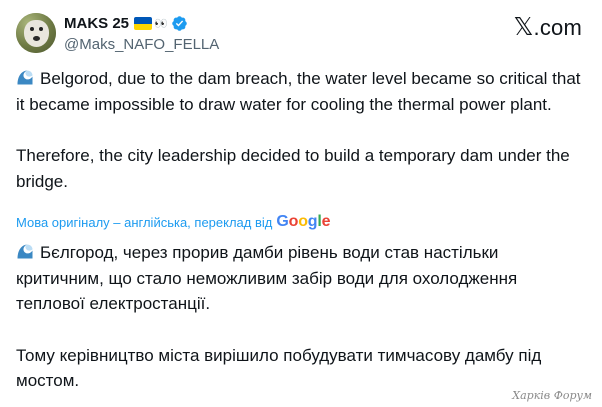  Describe the element at coordinates (523, 27) in the screenshot. I see `x-logo-icon: 𝕏` at that location.